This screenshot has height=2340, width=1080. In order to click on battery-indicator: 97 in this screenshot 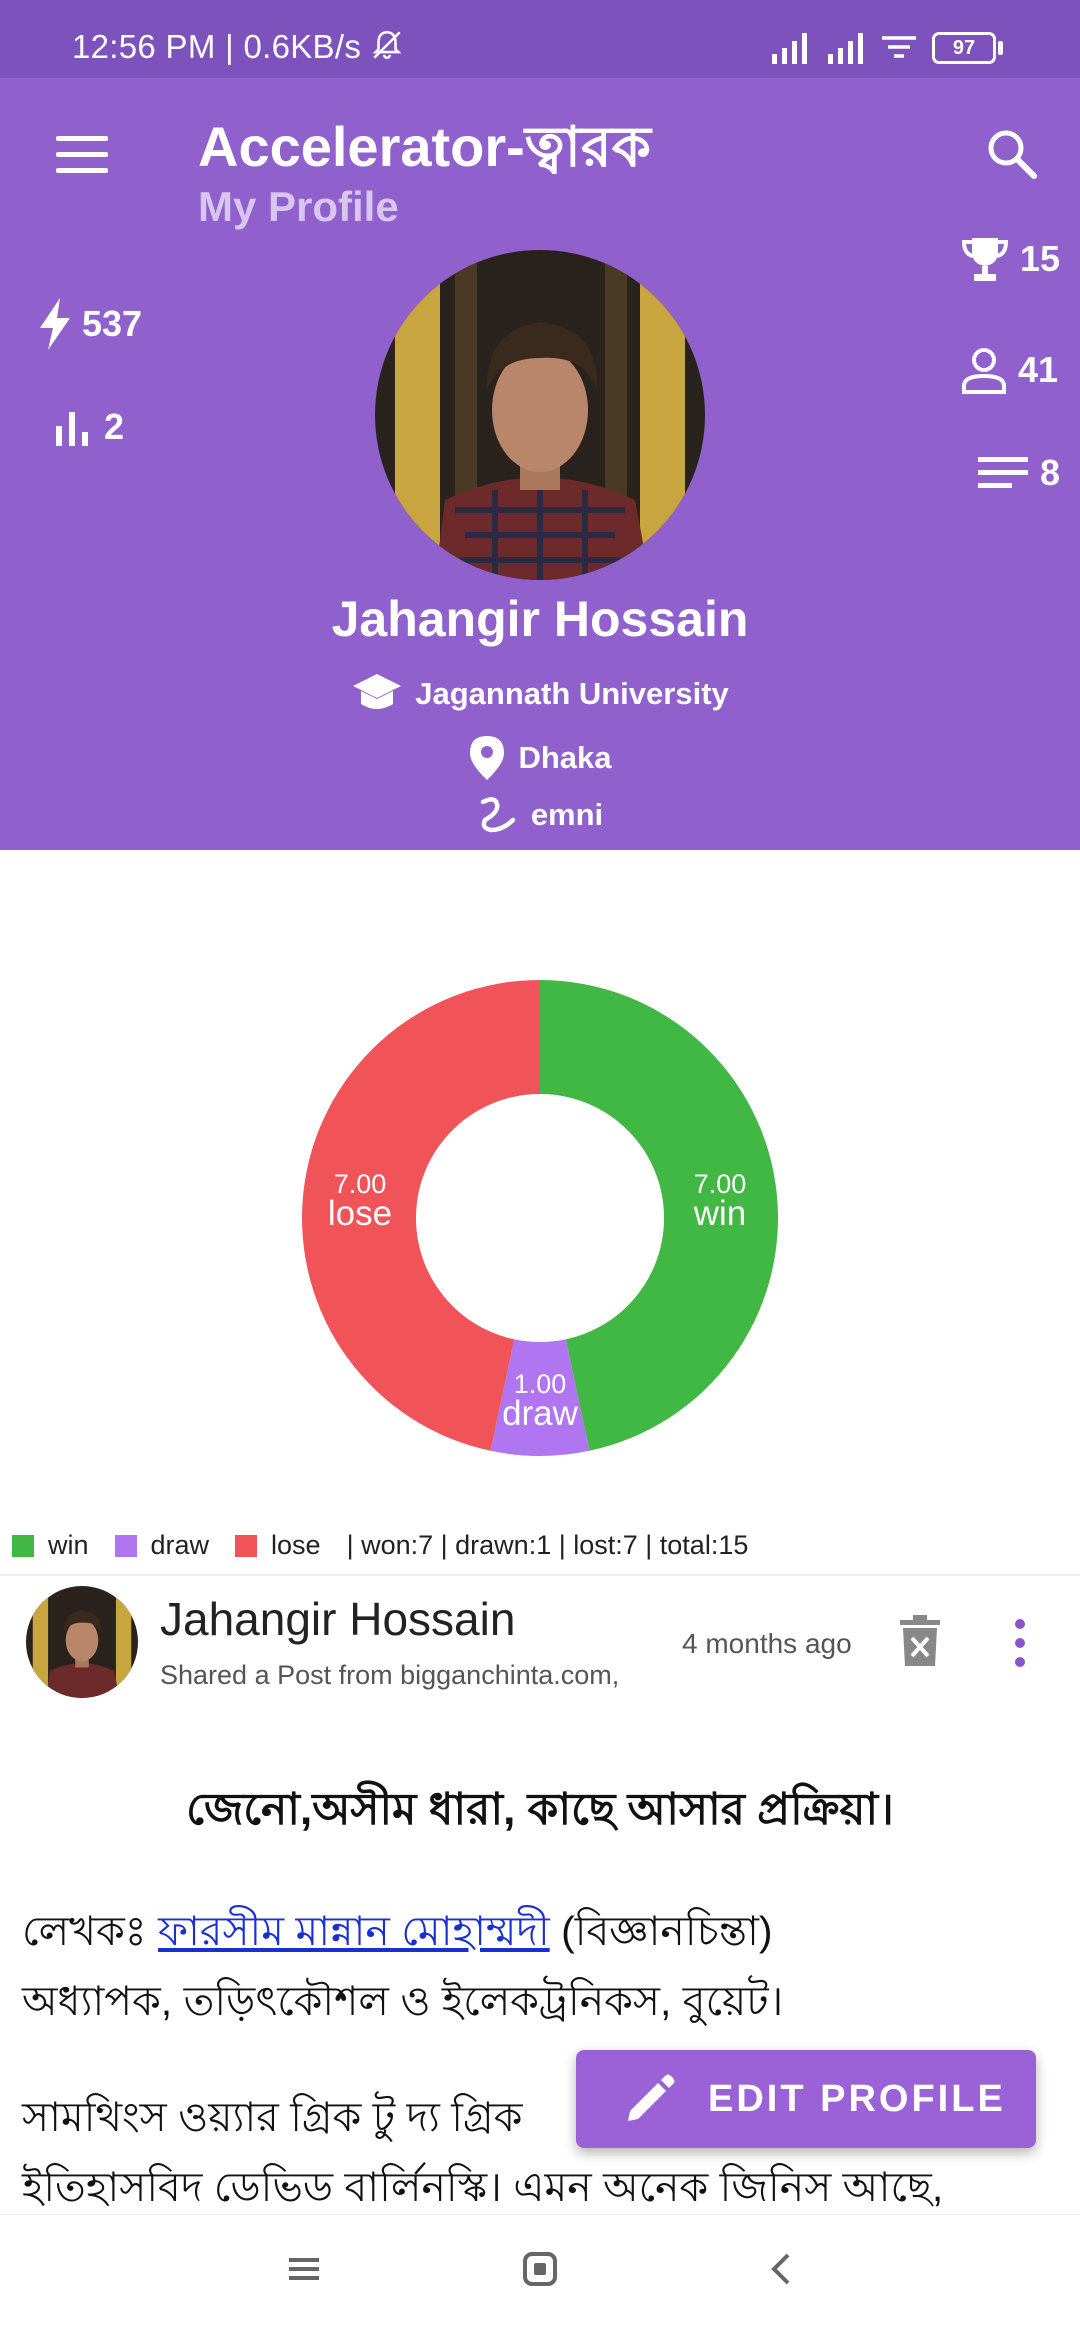, I will do `click(964, 48)`.